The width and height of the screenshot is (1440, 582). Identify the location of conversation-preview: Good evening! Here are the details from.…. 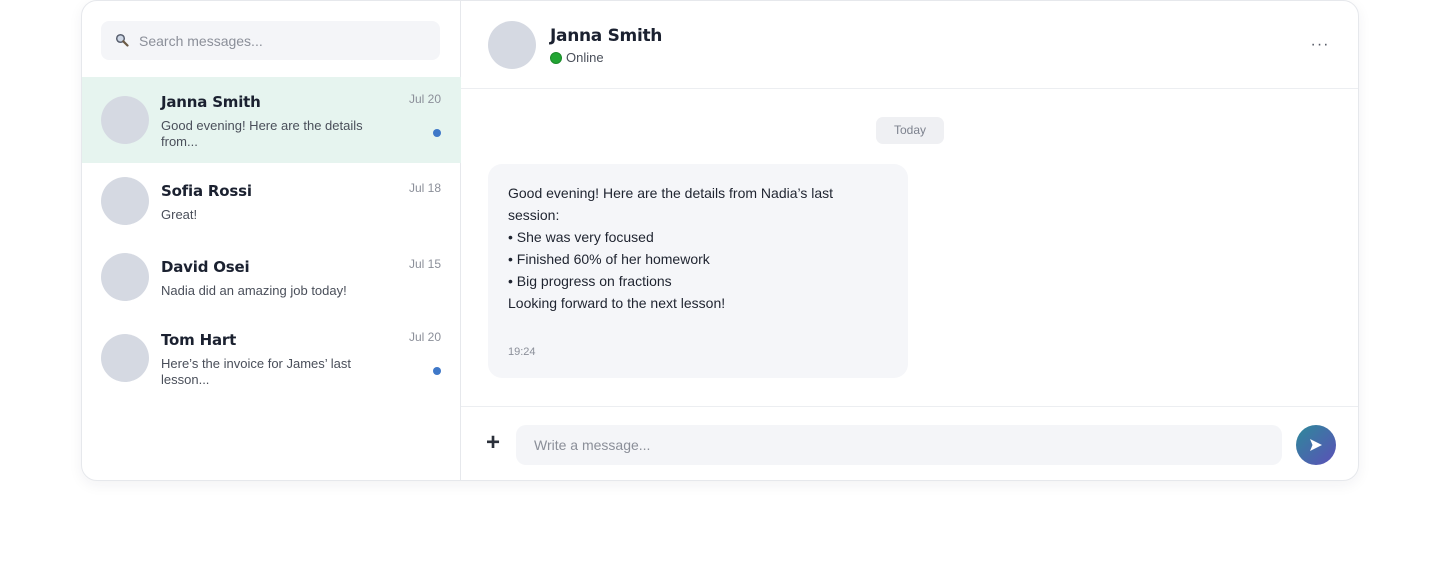
(276, 134).